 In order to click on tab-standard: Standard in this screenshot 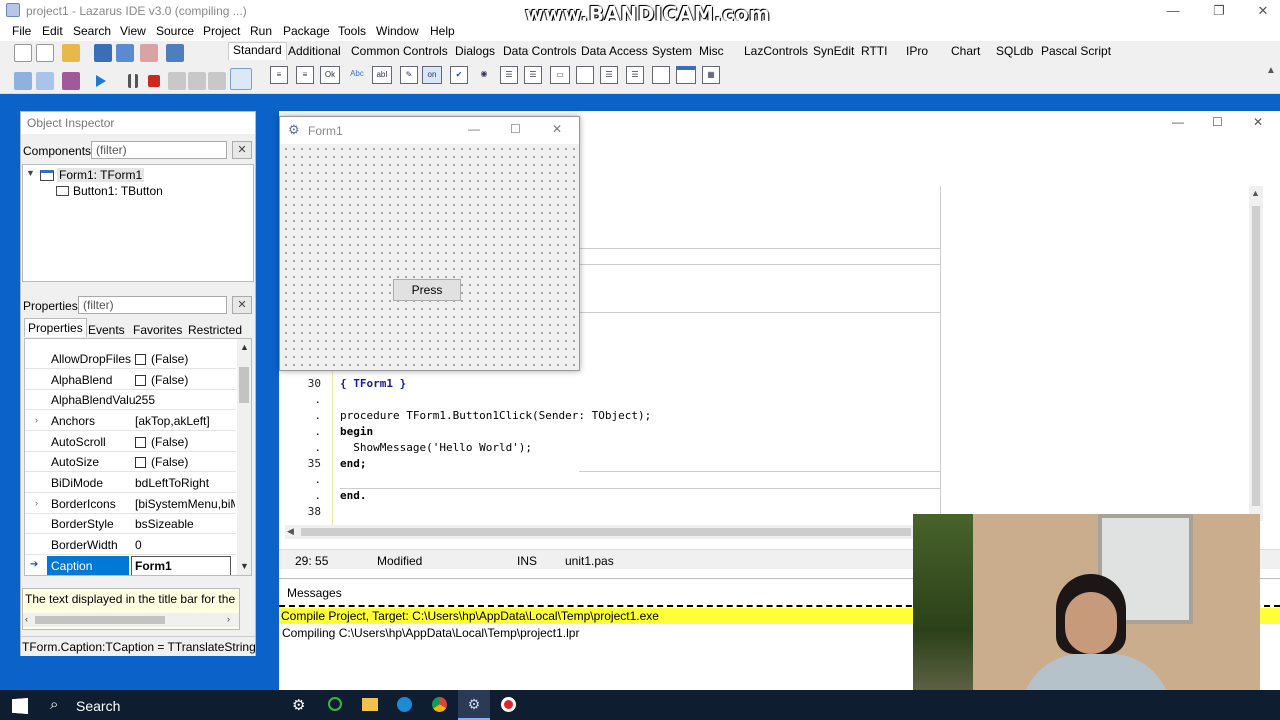, I will do `click(257, 51)`.